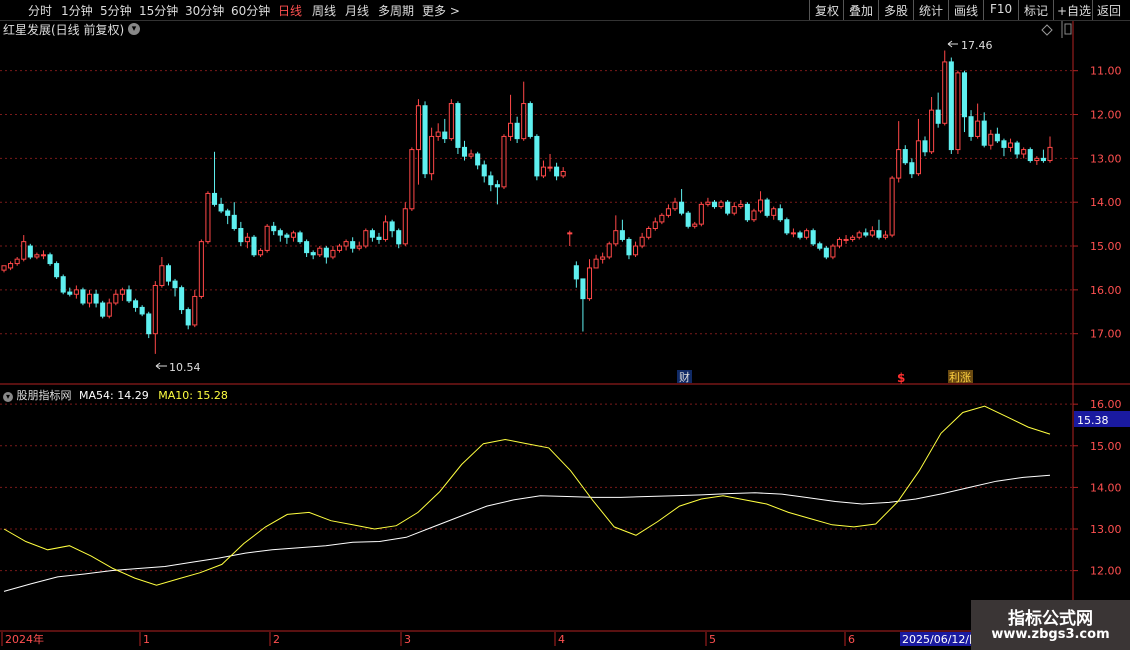  What do you see at coordinates (960, 377) in the screenshot?
I see `event-marker-news: 利涨` at bounding box center [960, 377].